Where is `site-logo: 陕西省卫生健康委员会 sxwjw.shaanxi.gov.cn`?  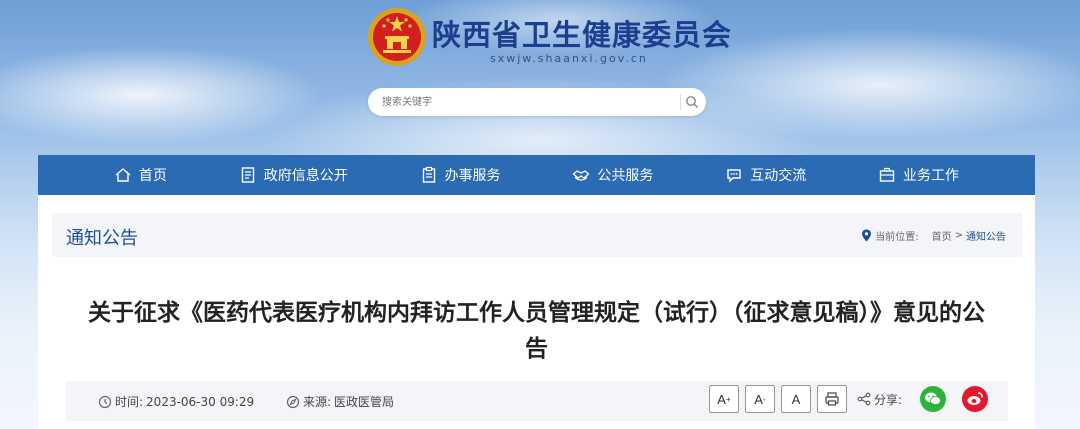
site-logo: 陕西省卫生健康委员会 sxwjw.shaanxi.gov.cn is located at coordinates (548, 39).